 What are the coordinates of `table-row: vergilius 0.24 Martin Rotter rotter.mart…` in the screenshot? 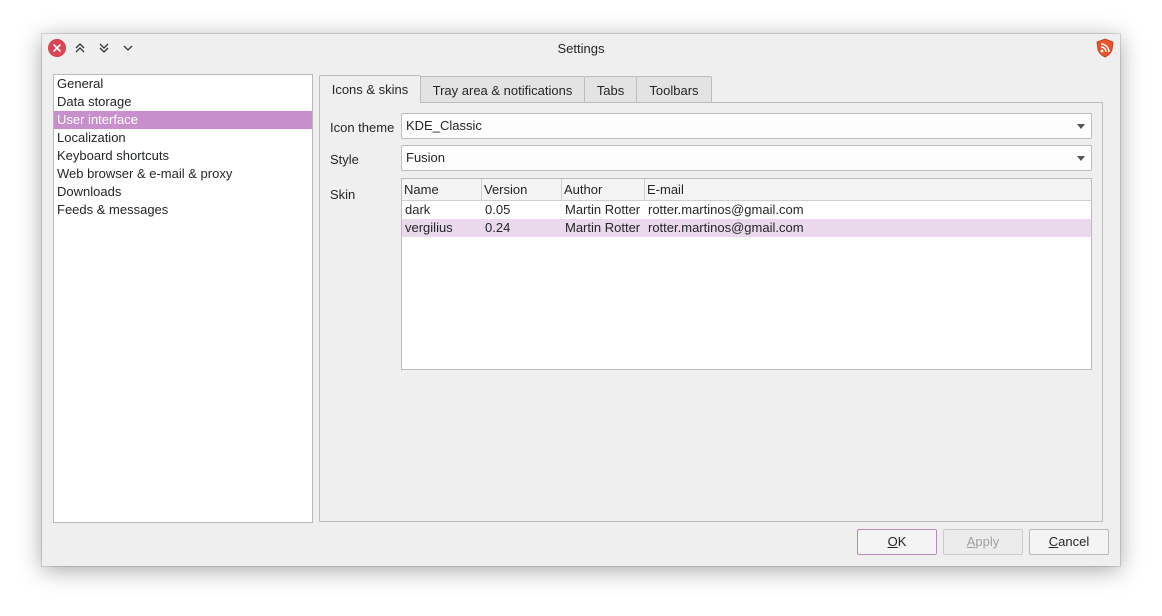 It's located at (746, 228).